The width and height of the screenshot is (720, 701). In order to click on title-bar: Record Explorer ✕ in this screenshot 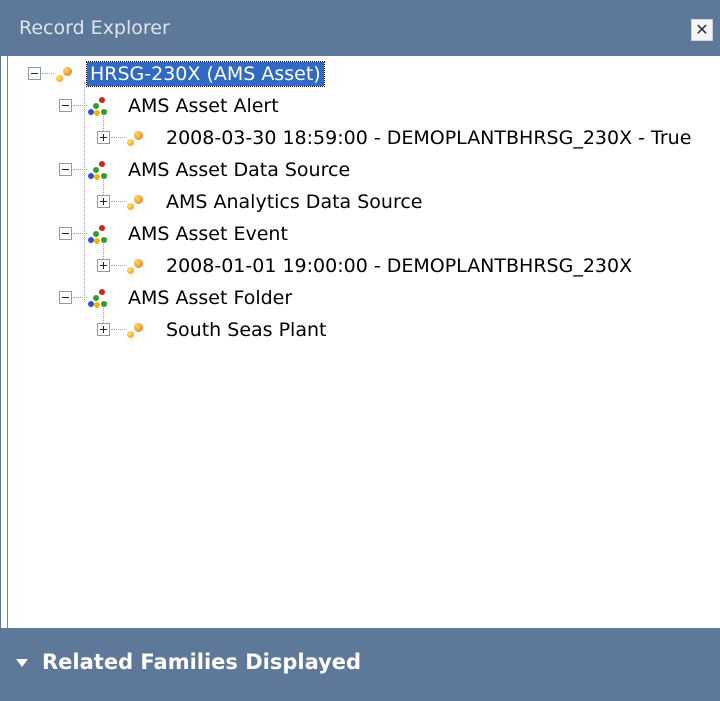, I will do `click(360, 28)`.